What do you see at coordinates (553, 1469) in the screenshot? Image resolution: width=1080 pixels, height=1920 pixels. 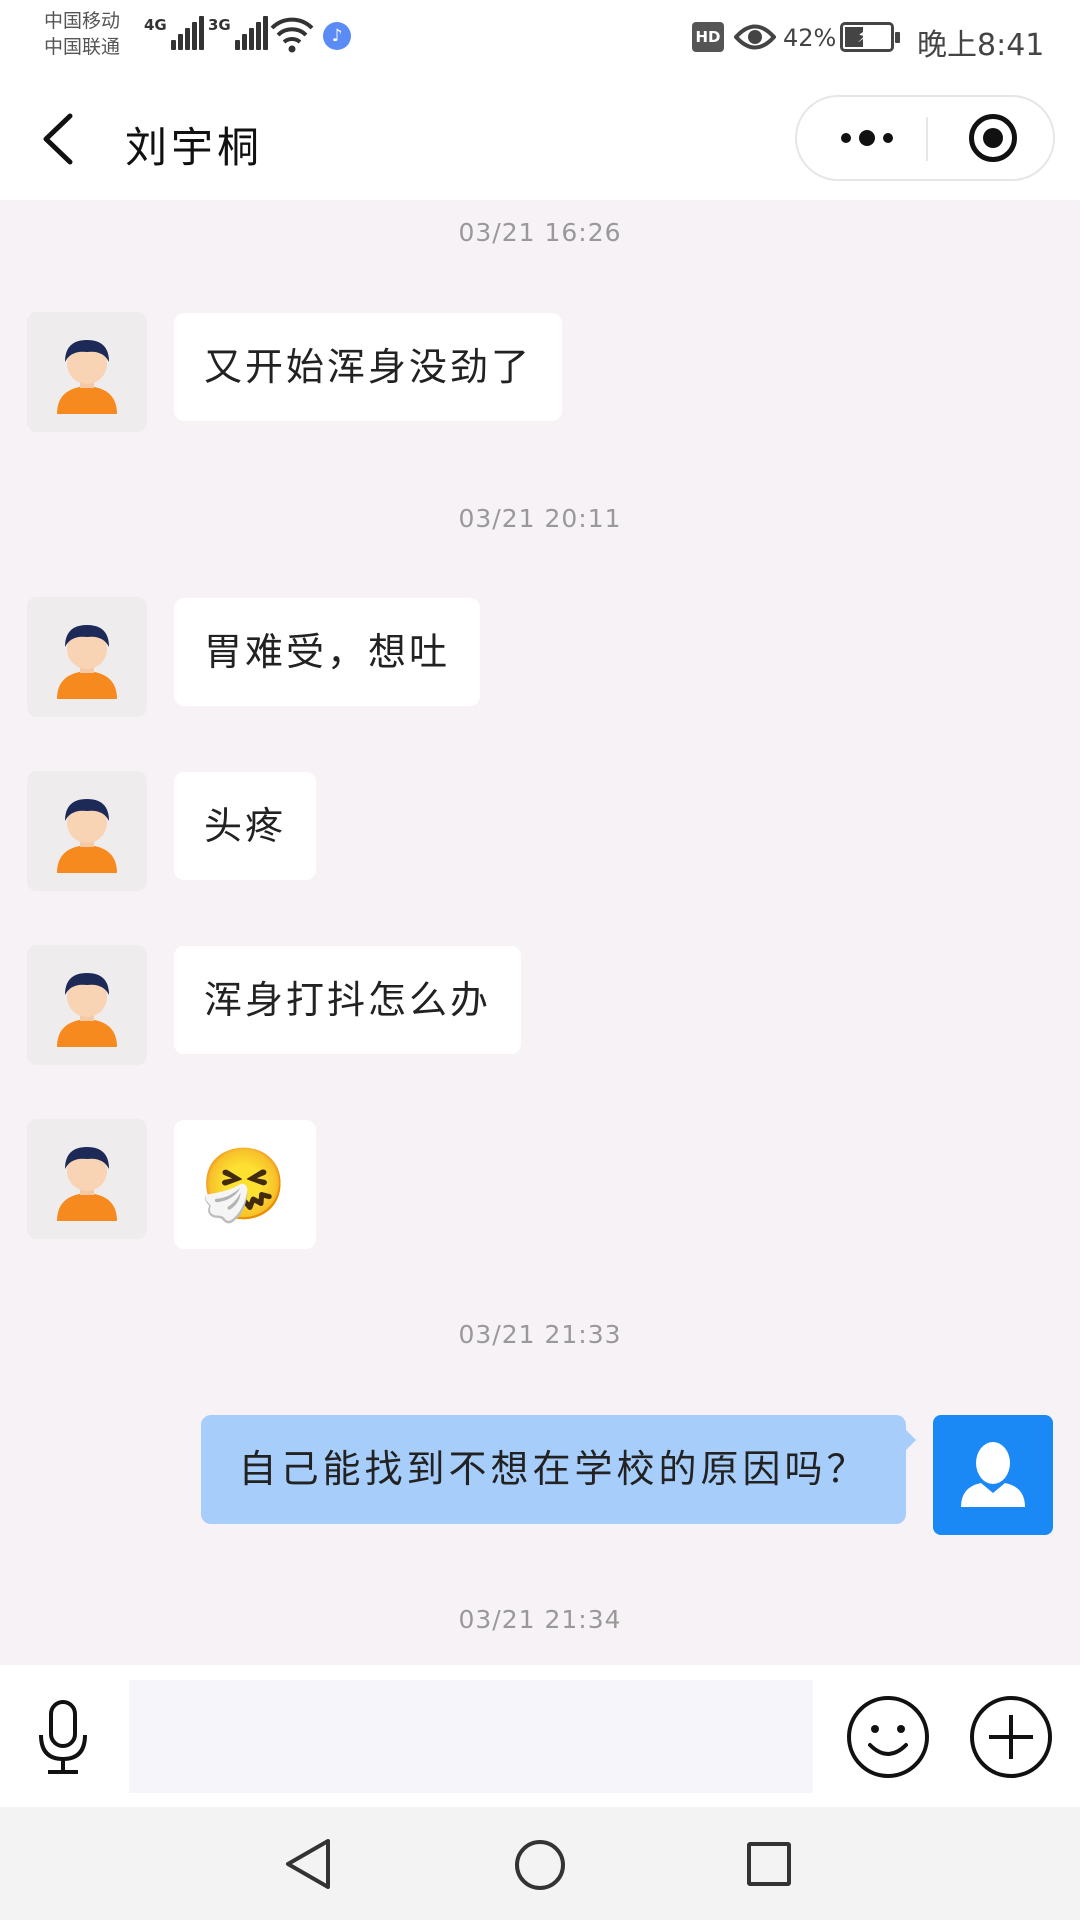 I see `outgoing-message: 自己能找到不想在学校的原因吗？` at bounding box center [553, 1469].